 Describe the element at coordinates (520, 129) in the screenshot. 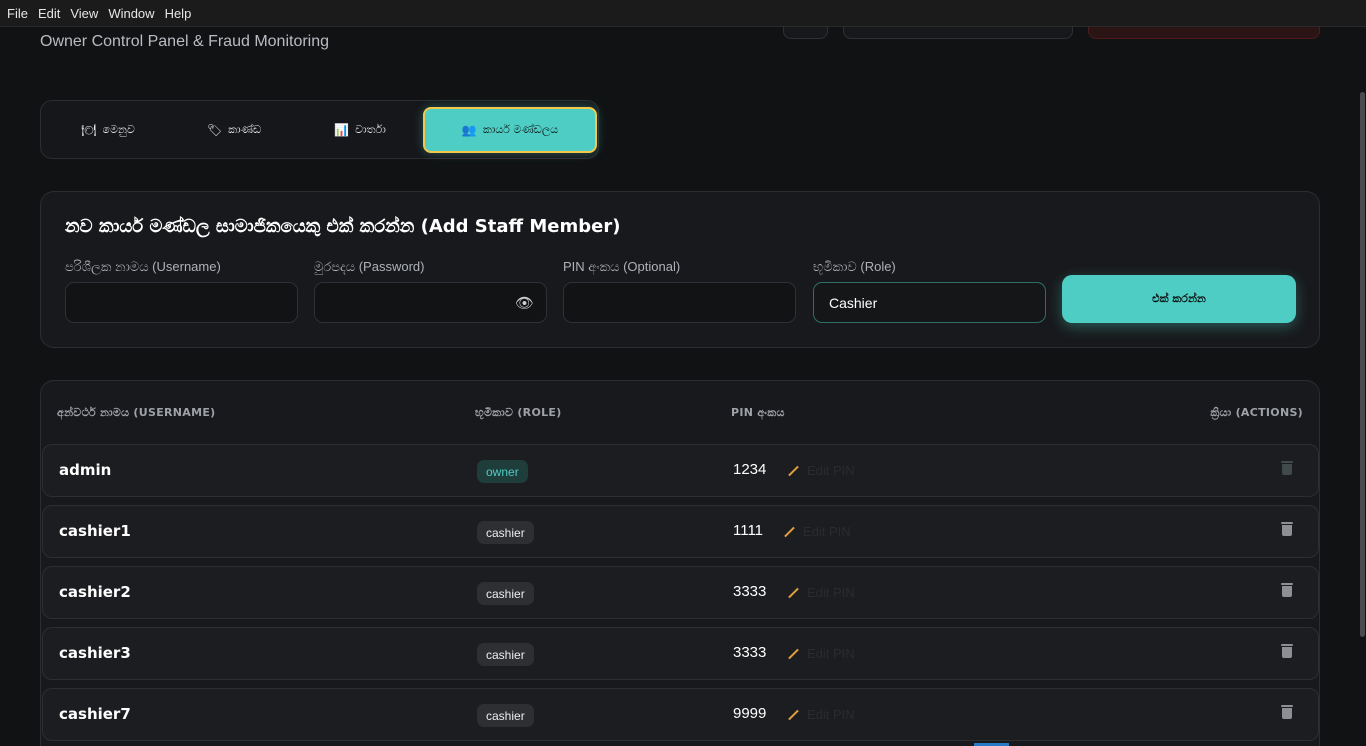

I see `tab-label: කාර්ය මණ්ඩලය` at that location.